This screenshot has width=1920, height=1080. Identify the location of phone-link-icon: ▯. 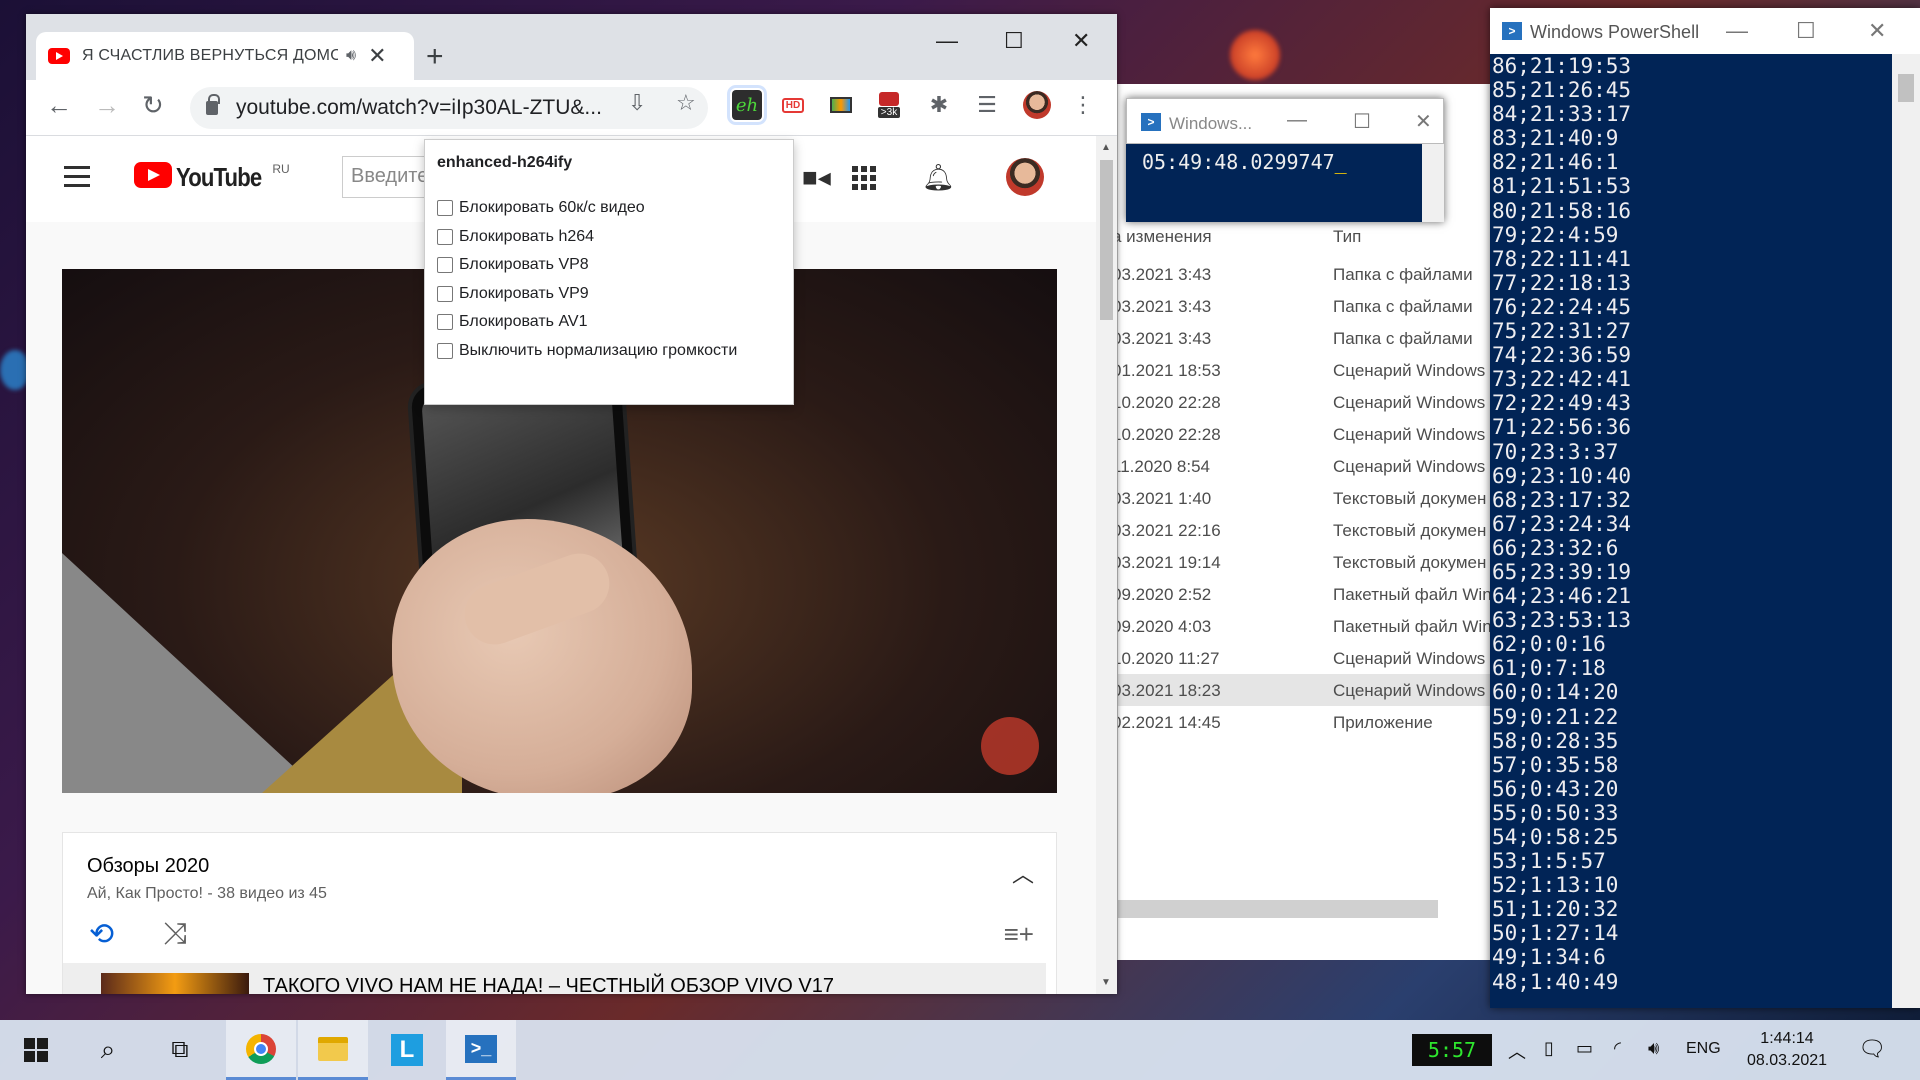
(1549, 1048).